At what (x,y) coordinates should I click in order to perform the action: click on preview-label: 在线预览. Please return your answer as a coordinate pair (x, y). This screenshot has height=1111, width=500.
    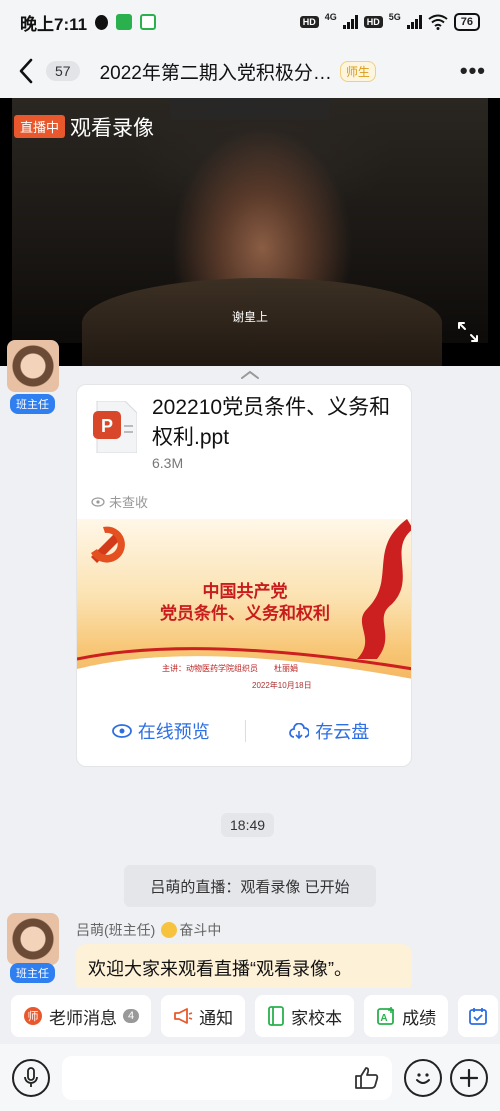
    Looking at the image, I should click on (173, 732).